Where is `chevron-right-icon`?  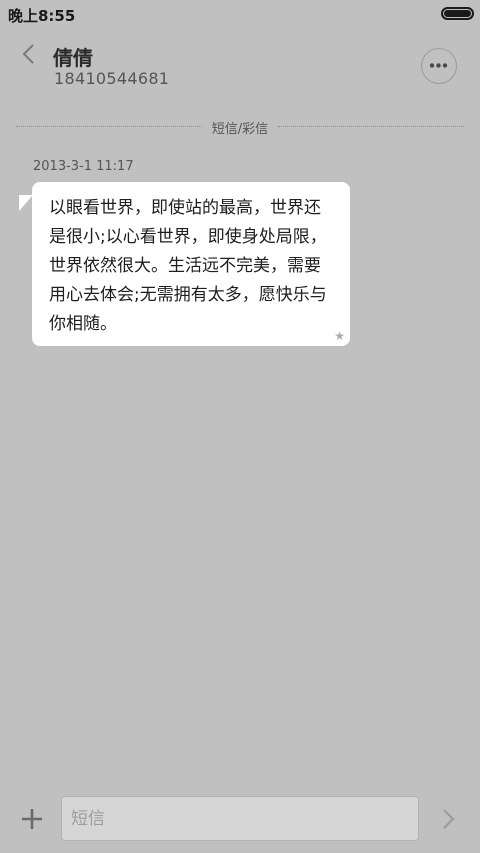
chevron-right-icon is located at coordinates (449, 819).